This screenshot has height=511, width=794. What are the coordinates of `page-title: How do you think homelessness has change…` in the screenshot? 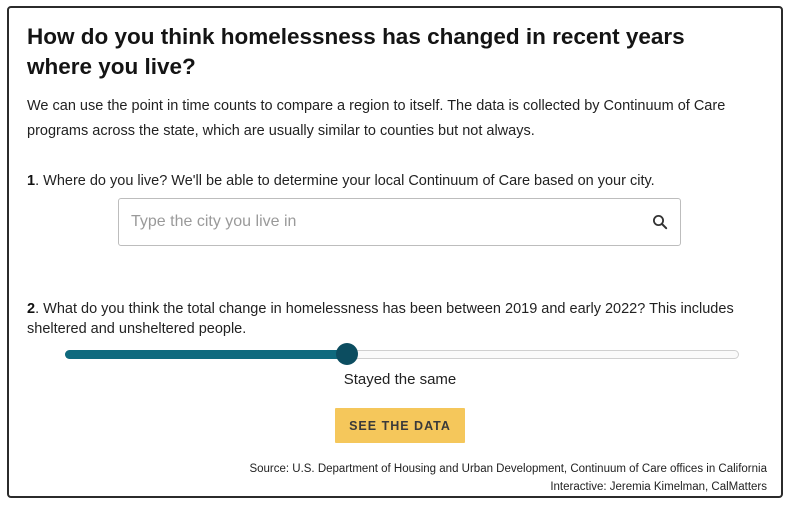 It's located at (356, 51).